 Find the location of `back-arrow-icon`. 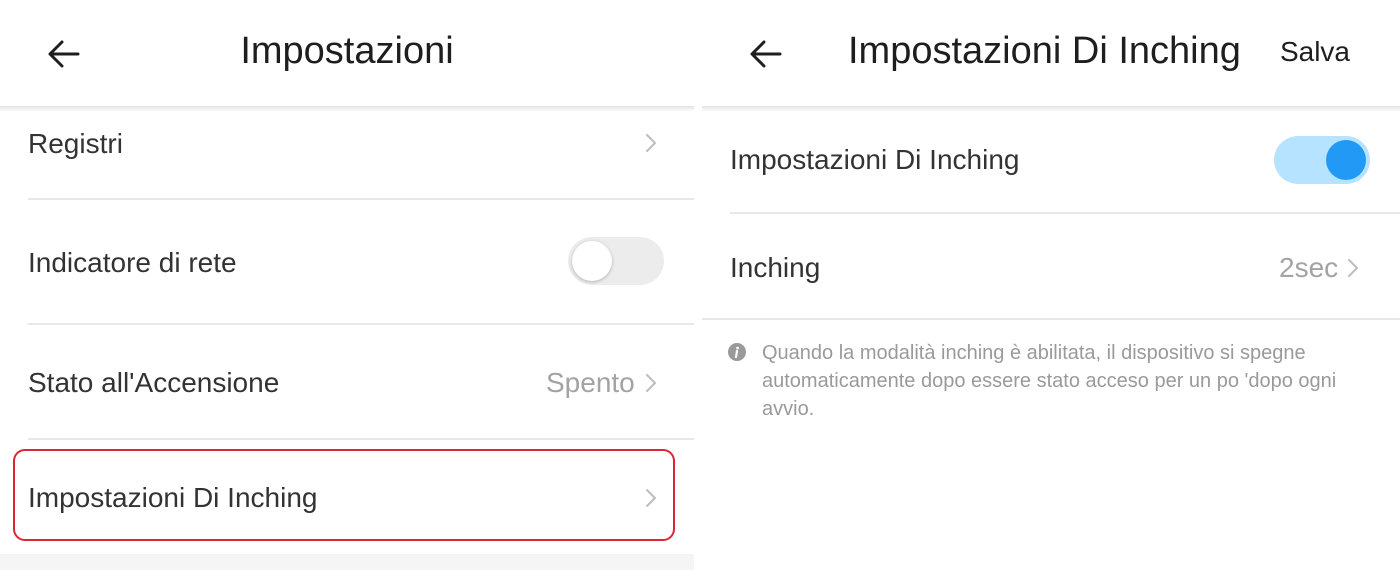

back-arrow-icon is located at coordinates (766, 54).